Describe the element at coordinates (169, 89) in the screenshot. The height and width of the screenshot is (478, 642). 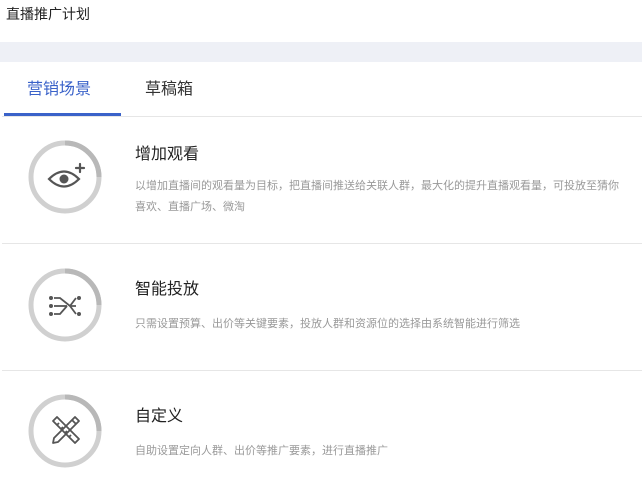
I see `tab-drafts: 草稿箱` at that location.